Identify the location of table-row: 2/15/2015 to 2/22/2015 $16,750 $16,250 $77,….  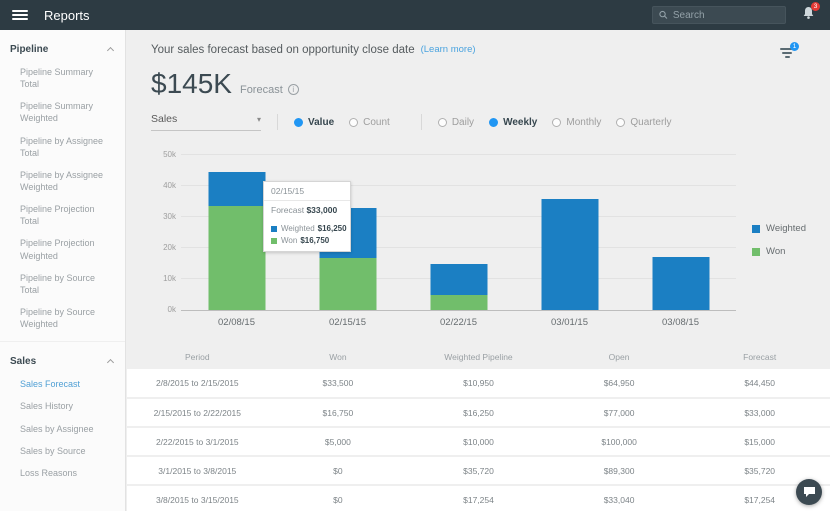
(478, 413).